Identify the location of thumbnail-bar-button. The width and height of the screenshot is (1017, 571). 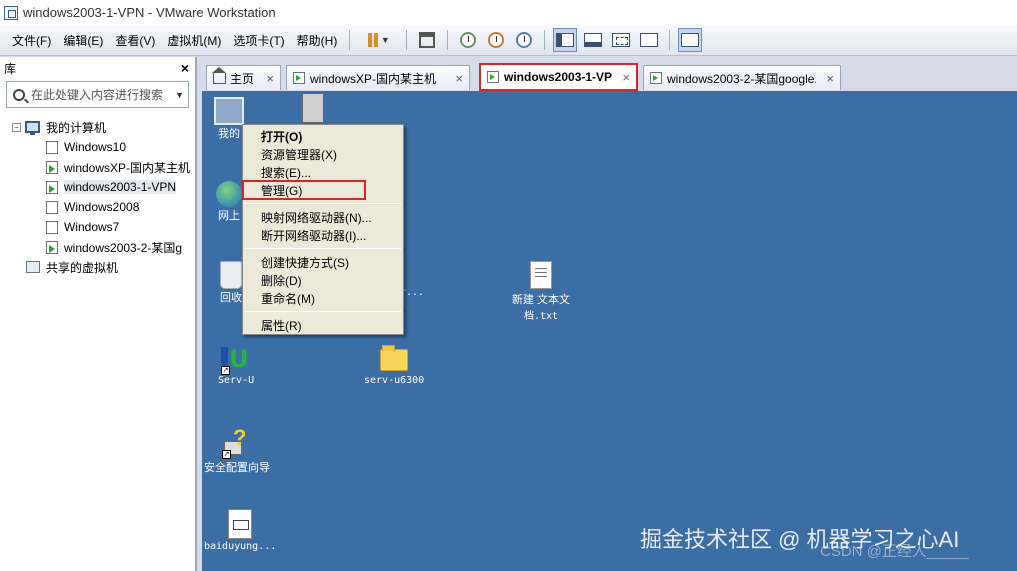
(593, 40).